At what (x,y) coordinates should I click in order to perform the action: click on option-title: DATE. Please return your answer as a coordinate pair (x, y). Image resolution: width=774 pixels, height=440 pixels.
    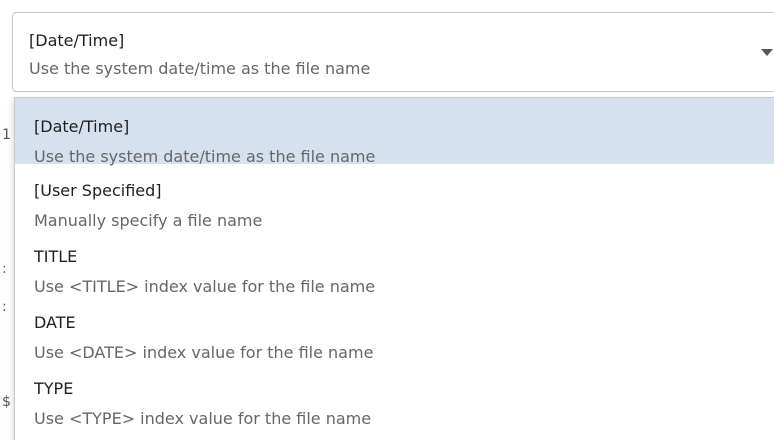
    Looking at the image, I should click on (55, 322).